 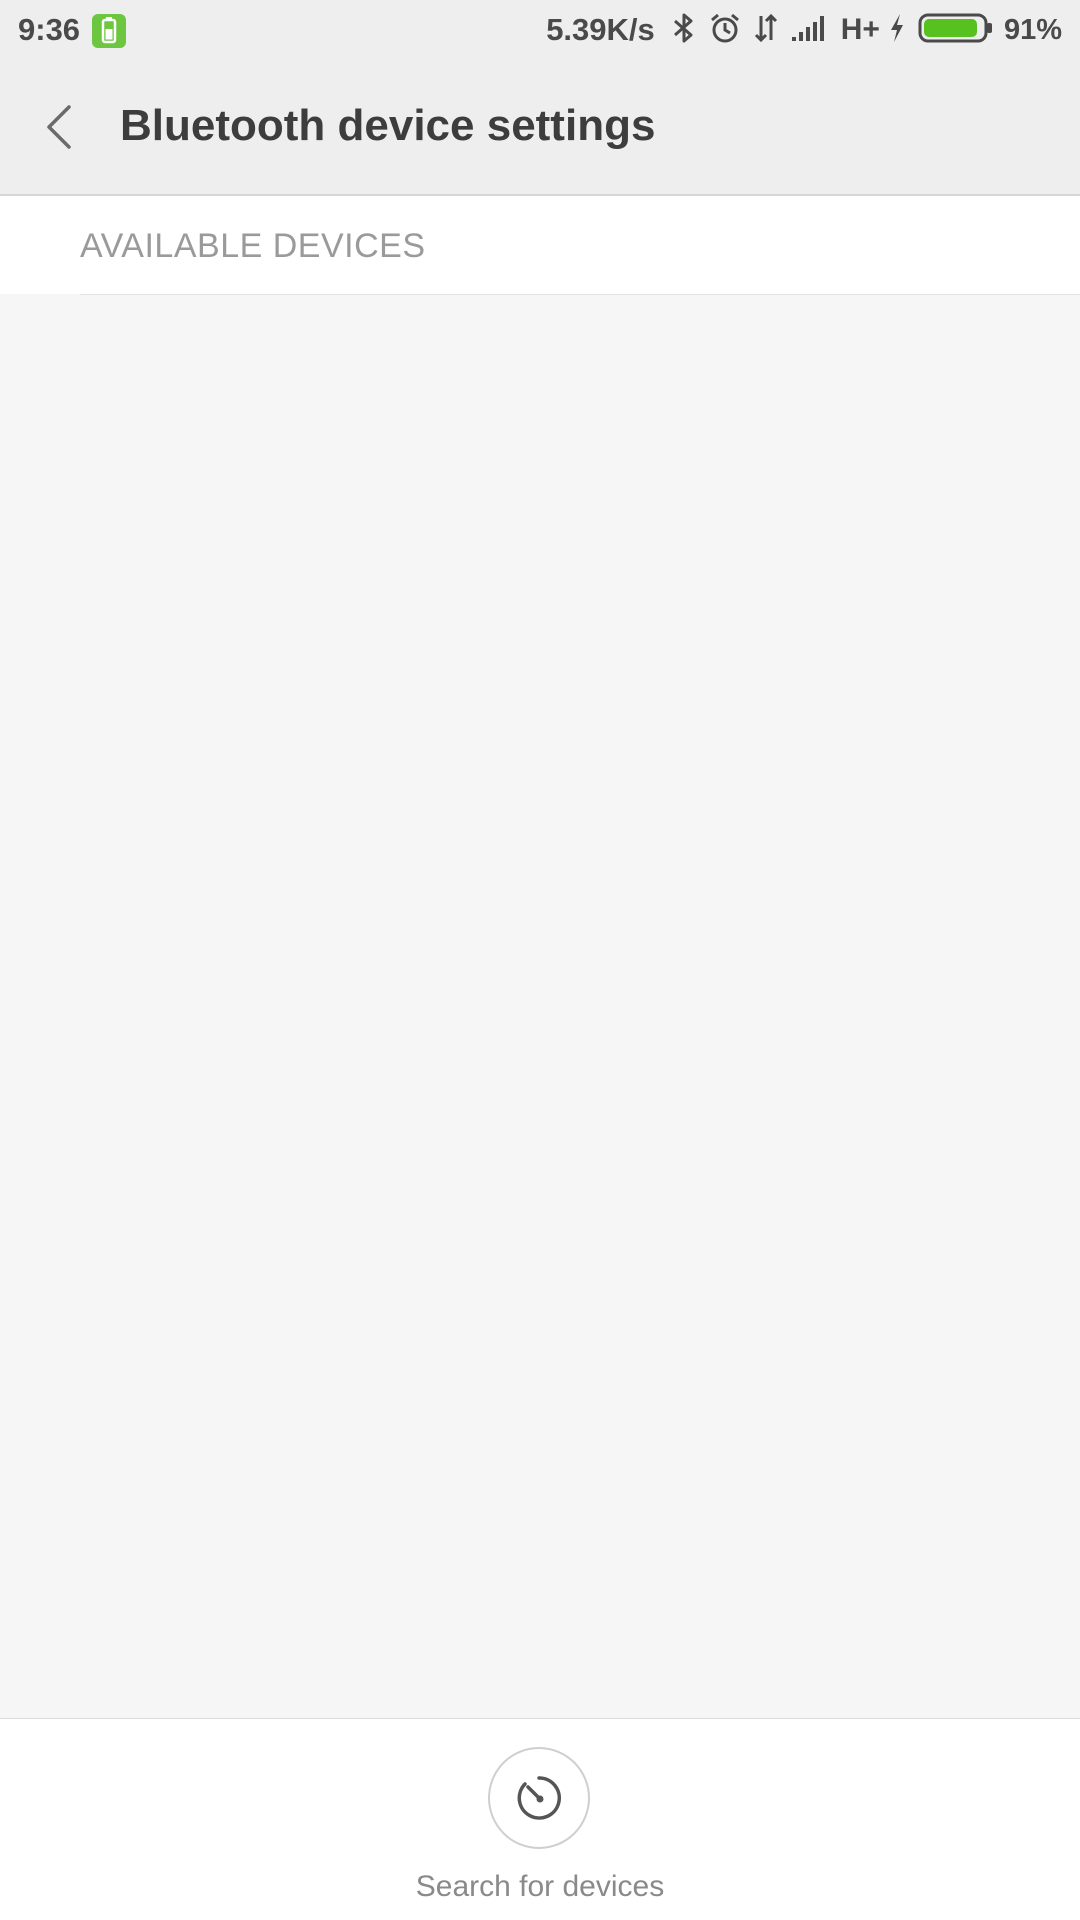 What do you see at coordinates (540, 1887) in the screenshot?
I see `search-devices-label: Search for devices` at bounding box center [540, 1887].